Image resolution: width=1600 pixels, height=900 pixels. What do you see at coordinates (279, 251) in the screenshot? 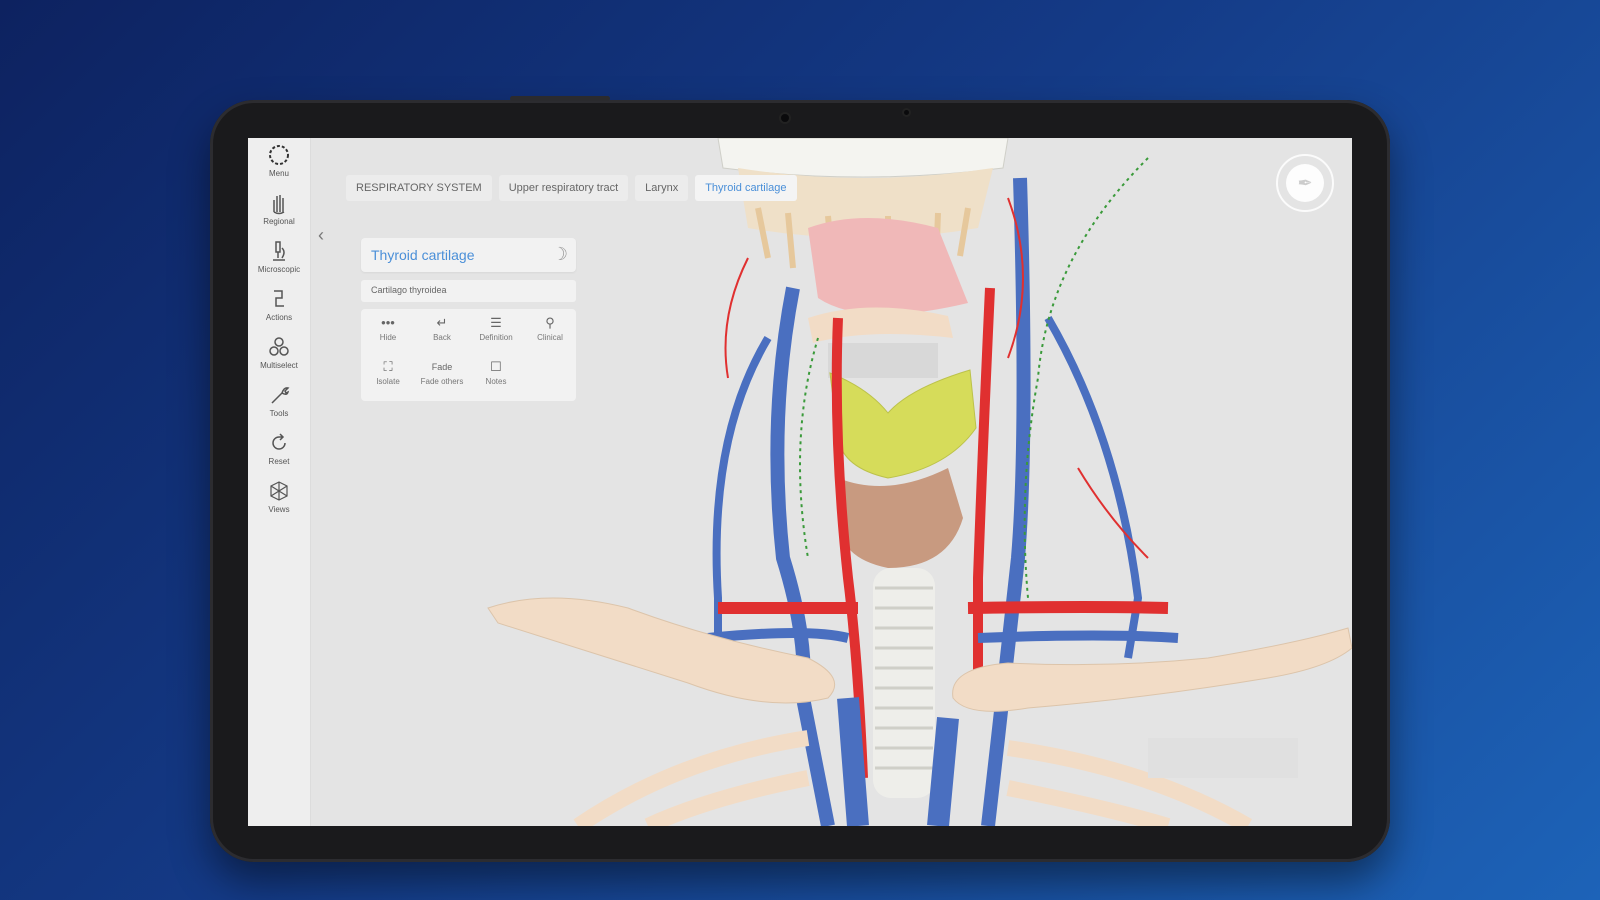
I see `microscope-icon` at bounding box center [279, 251].